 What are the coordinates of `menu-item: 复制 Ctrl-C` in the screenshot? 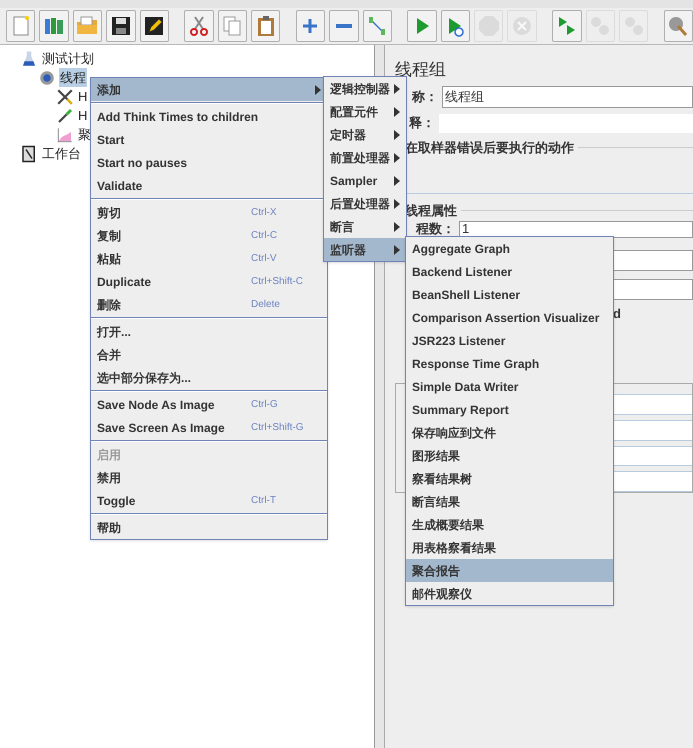 It's located at (209, 235).